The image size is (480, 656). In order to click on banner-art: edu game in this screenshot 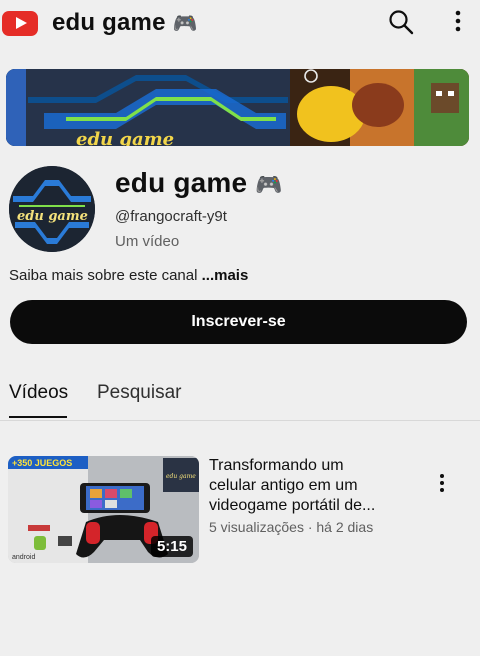, I will do `click(237, 107)`.